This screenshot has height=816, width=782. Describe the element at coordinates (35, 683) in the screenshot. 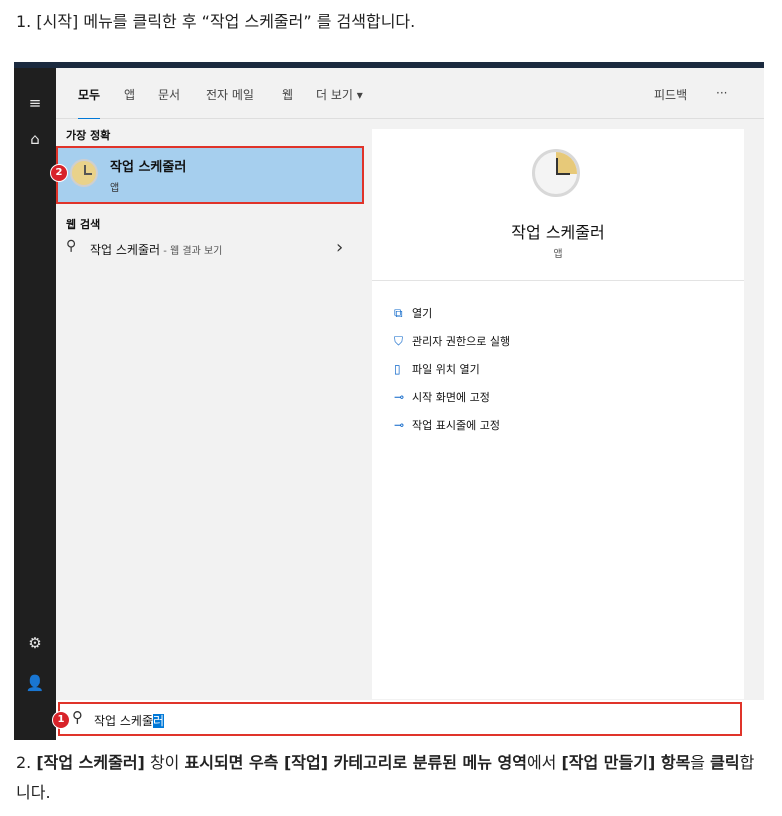

I see `user-icon: 👤` at that location.